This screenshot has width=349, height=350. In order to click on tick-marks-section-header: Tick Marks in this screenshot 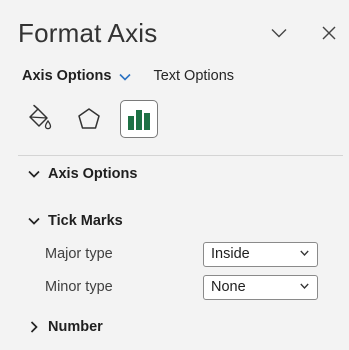, I will do `click(75, 221)`.